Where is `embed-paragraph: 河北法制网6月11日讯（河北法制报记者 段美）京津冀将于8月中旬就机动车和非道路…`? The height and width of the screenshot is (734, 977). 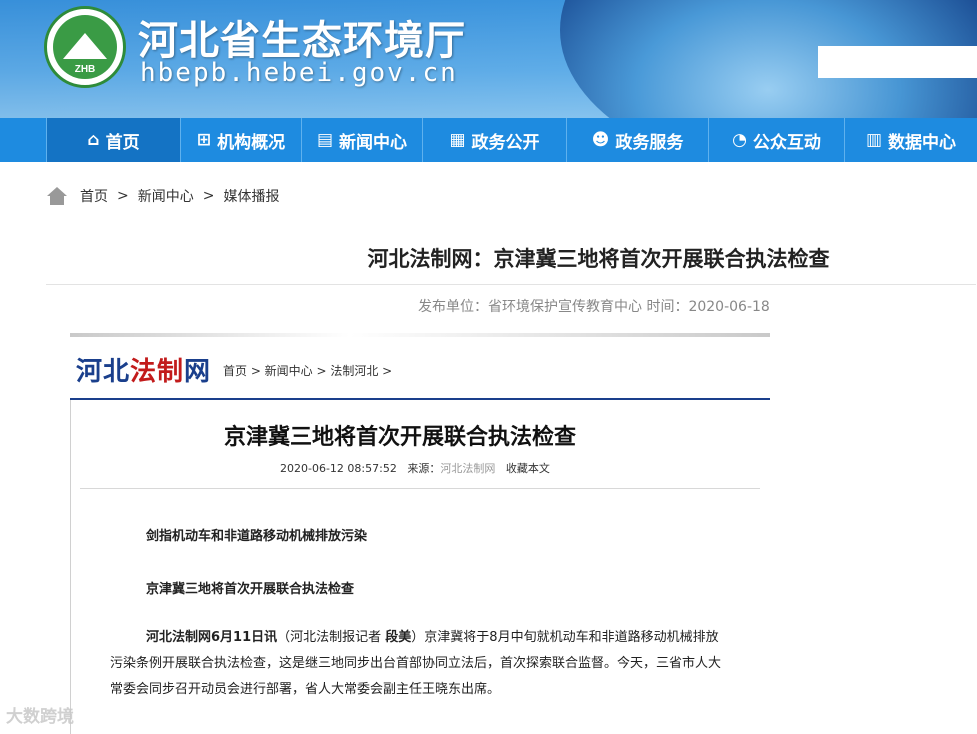
embed-paragraph: 河北法制网6月11日讯（河北法制报记者 段美）京津冀将于8月中旬就机动车和非道路… is located at coordinates (420, 664).